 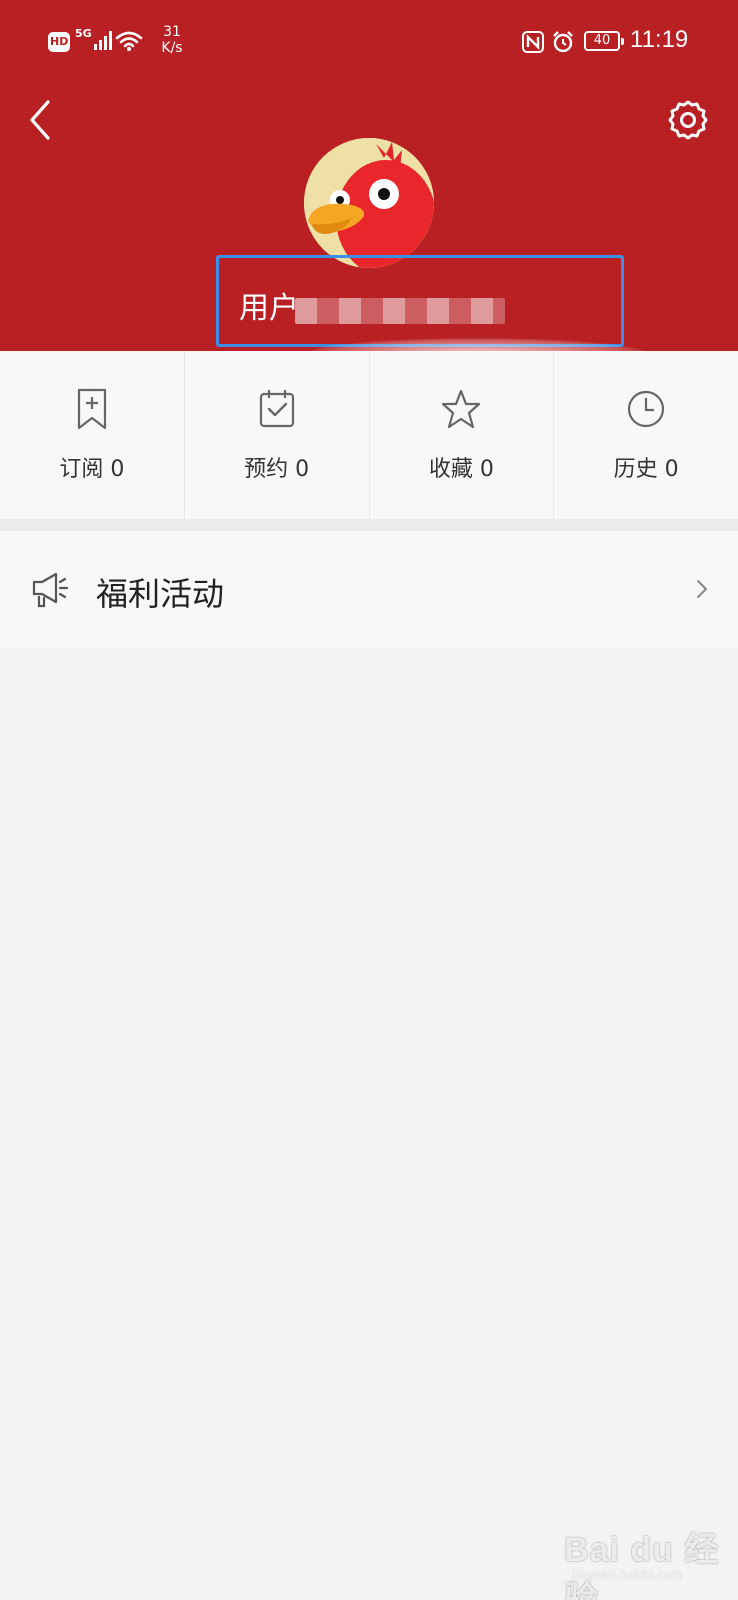 What do you see at coordinates (461, 409) in the screenshot?
I see `star-icon` at bounding box center [461, 409].